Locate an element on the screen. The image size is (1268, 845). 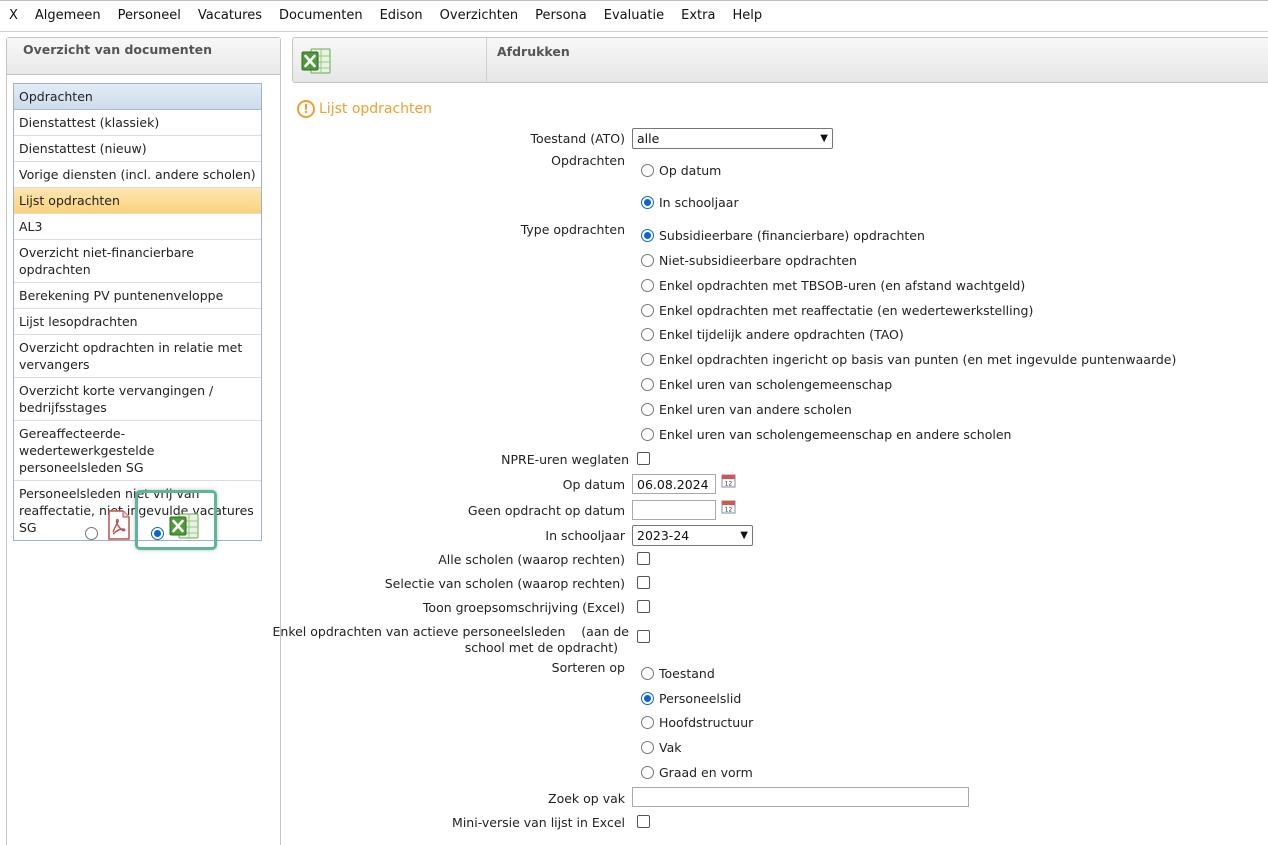
menu-help: Help is located at coordinates (746, 16).